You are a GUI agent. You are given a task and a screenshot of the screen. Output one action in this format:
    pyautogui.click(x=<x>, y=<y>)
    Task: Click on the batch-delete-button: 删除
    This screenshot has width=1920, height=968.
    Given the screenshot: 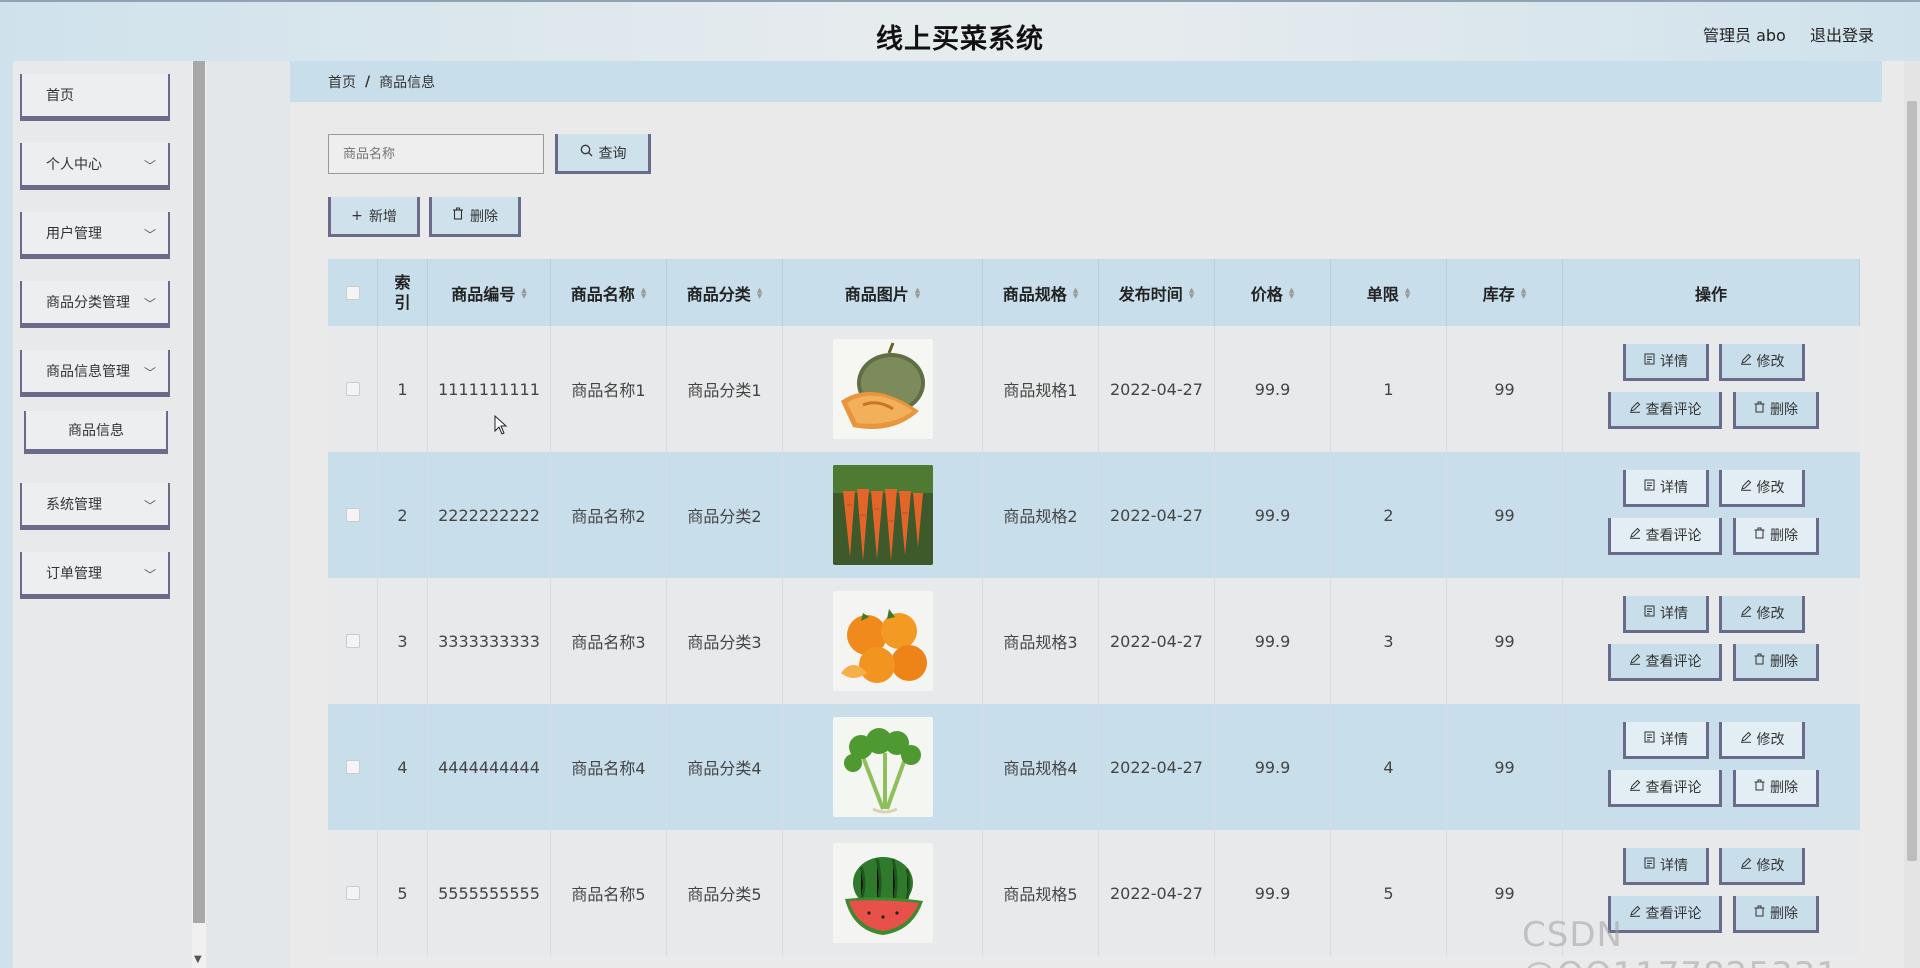 What is the action you would take?
    pyautogui.click(x=475, y=217)
    